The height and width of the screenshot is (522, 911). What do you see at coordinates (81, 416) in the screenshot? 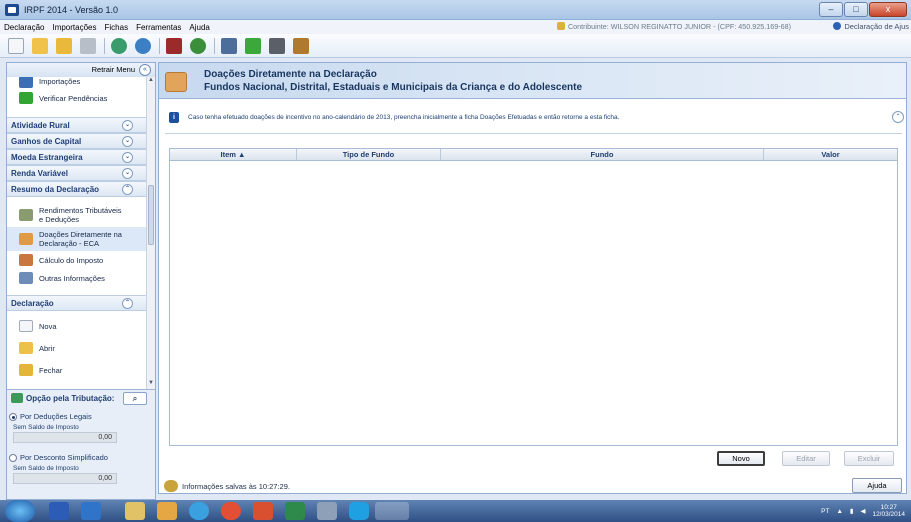
I see `radio-deducoes-legais: Por Deduções Legais` at bounding box center [81, 416].